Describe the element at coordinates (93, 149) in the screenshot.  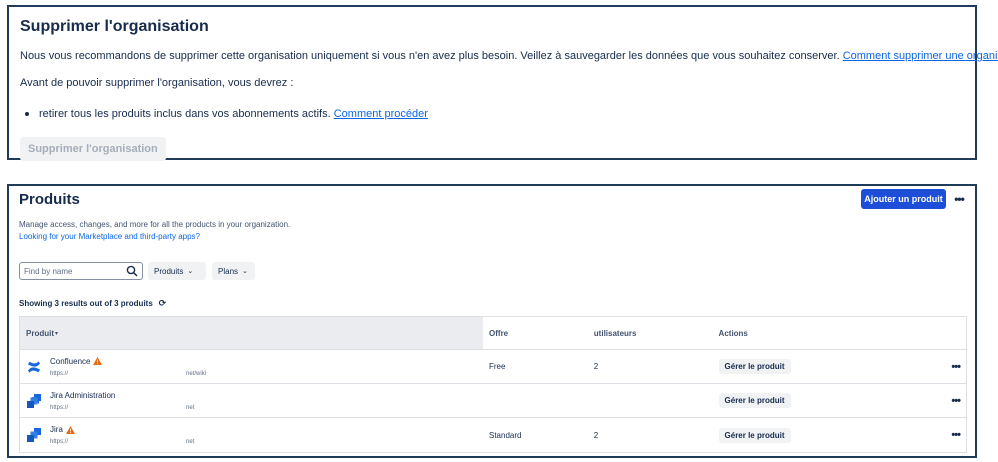
I see `delete-organisation-button: Supprimer l'organisation` at that location.